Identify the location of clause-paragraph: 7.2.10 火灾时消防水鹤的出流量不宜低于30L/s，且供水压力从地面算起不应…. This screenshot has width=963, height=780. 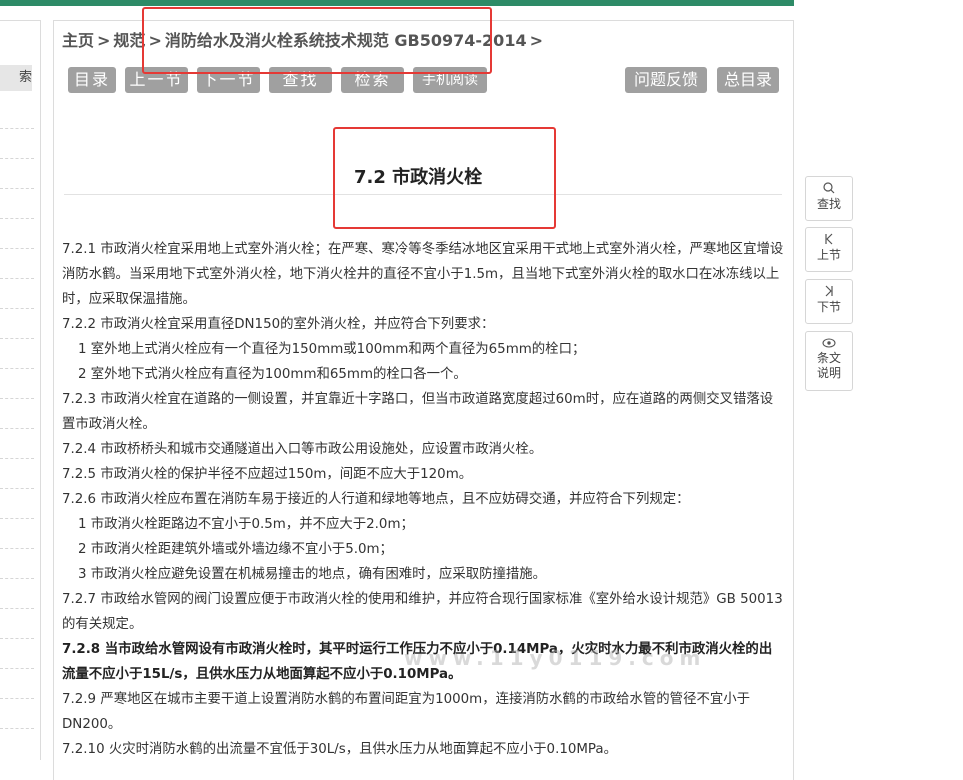
(339, 749).